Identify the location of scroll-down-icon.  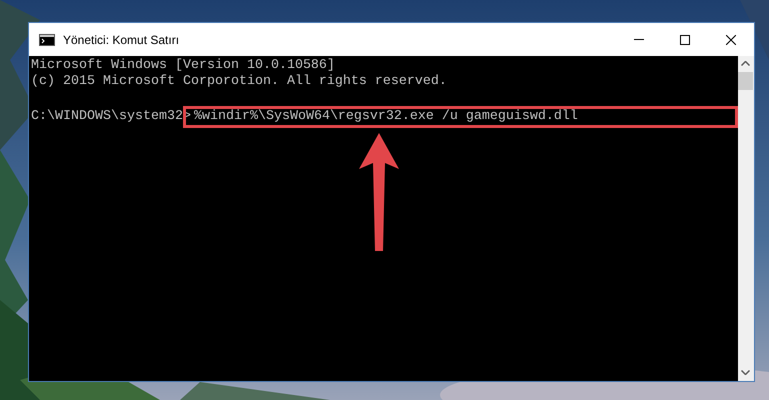
(745, 372).